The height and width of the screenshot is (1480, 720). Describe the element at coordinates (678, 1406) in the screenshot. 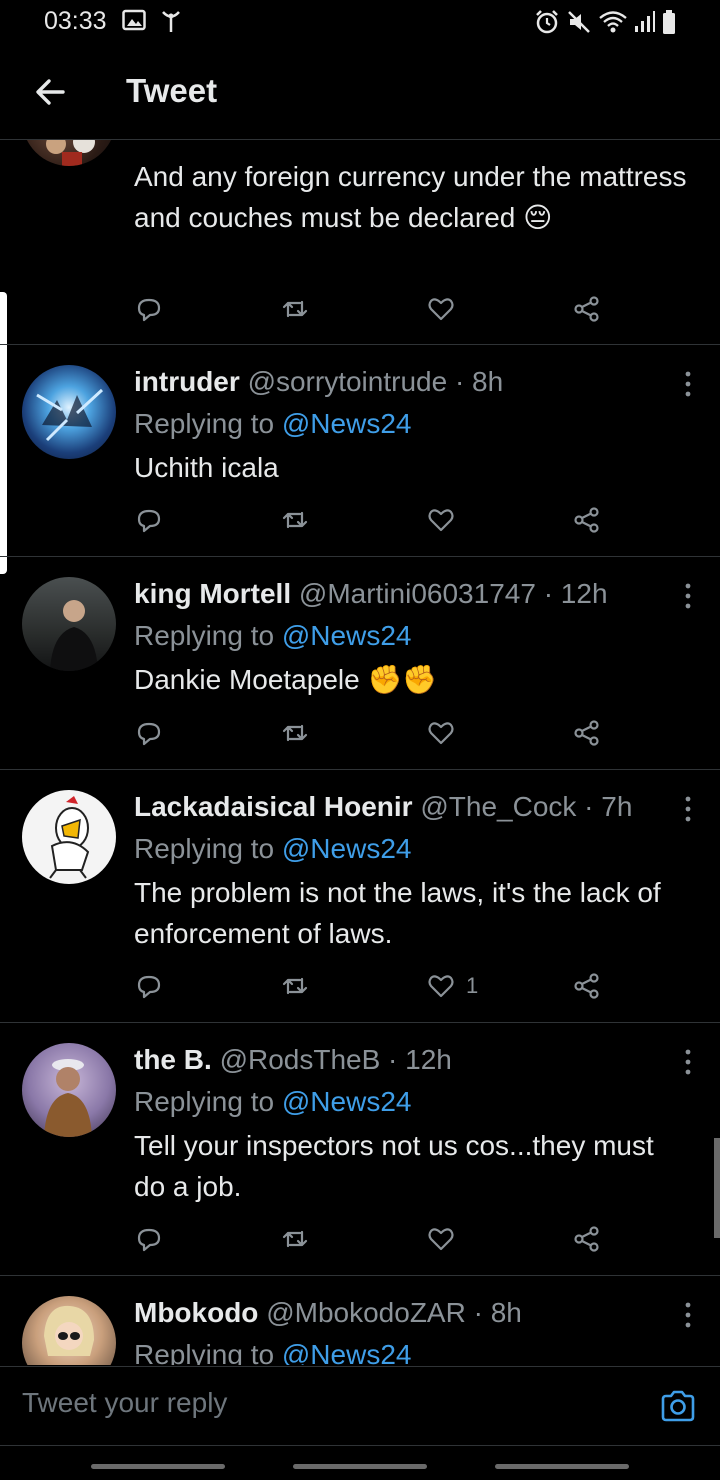

I see `camera-icon` at that location.